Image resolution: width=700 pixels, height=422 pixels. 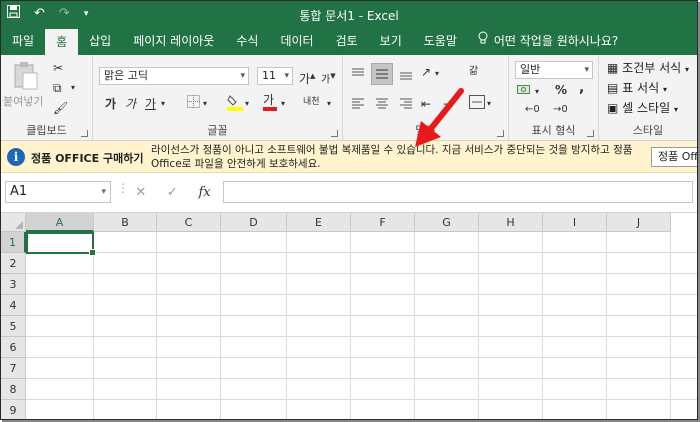 What do you see at coordinates (26, 77) in the screenshot?
I see `paste-icon` at bounding box center [26, 77].